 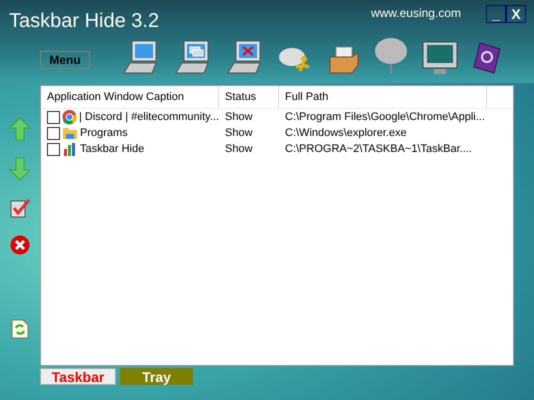 What do you see at coordinates (20, 245) in the screenshot?
I see `delete-icon` at bounding box center [20, 245].